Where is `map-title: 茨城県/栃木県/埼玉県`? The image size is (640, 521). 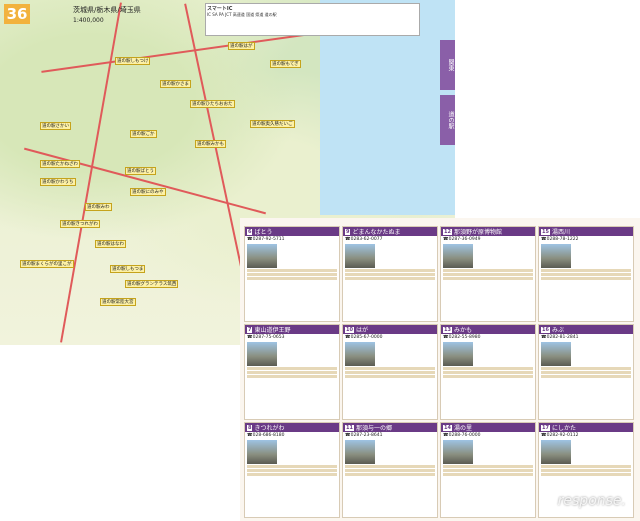 map-title: 茨城県/栃木県/埼玉県 is located at coordinates (107, 10).